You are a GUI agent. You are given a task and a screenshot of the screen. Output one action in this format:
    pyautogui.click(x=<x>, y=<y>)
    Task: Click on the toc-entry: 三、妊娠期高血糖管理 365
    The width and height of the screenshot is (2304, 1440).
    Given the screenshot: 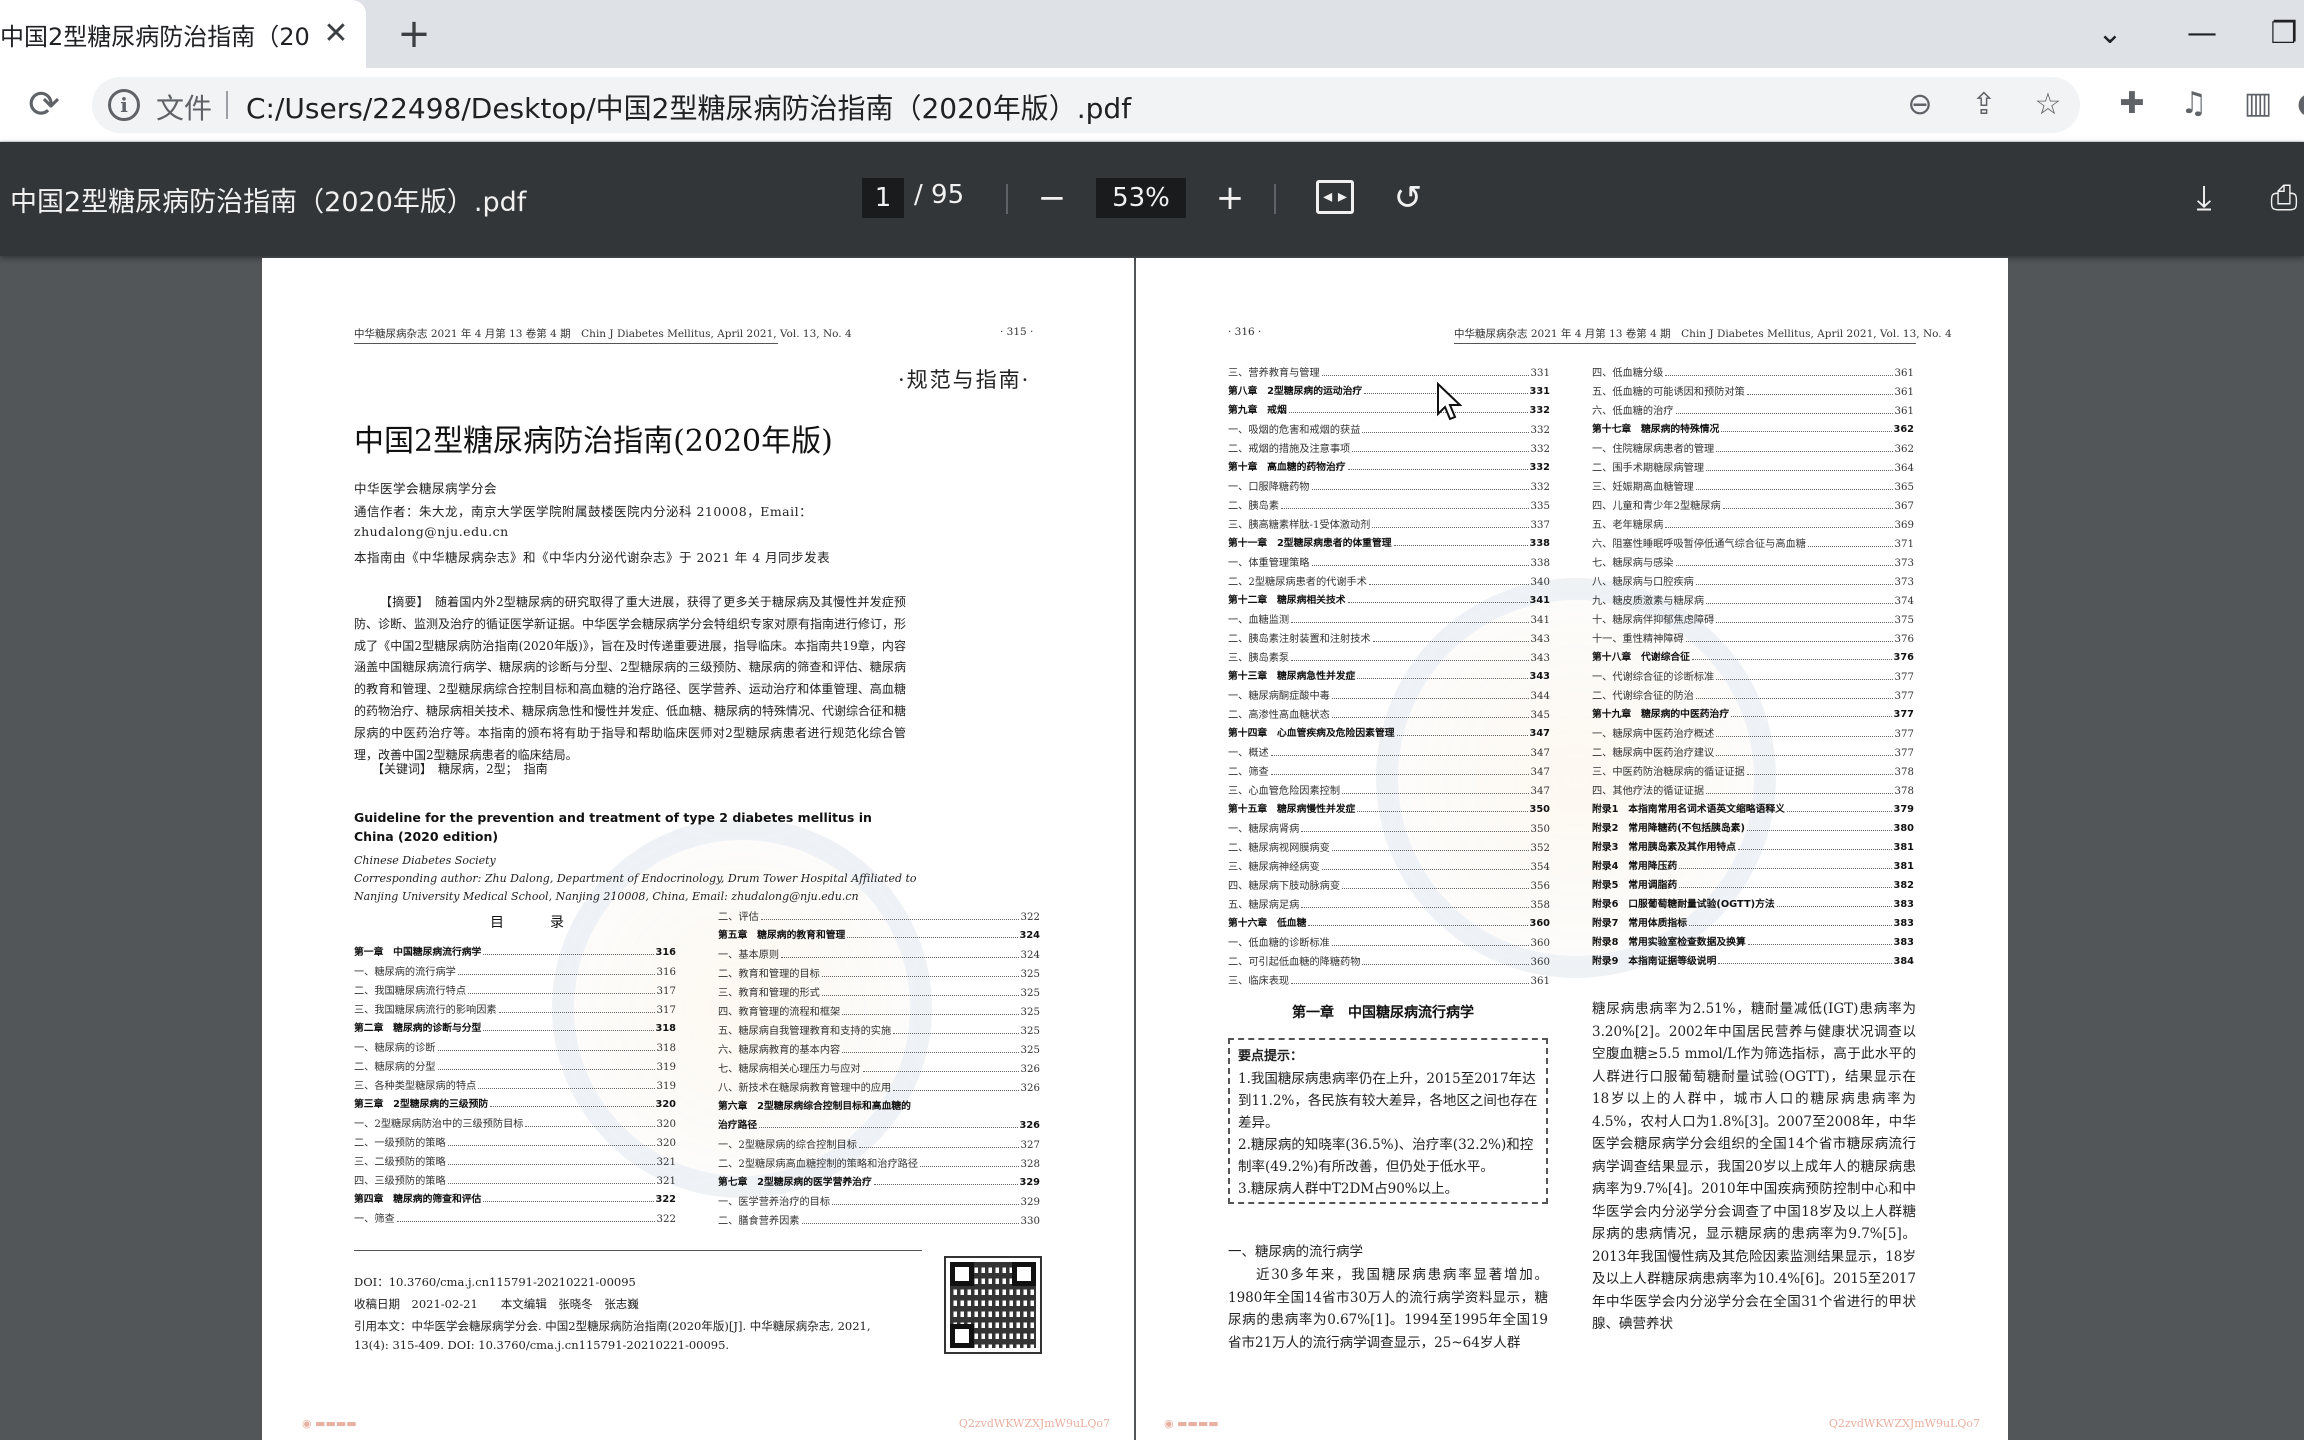 What is the action you would take?
    pyautogui.click(x=1753, y=487)
    